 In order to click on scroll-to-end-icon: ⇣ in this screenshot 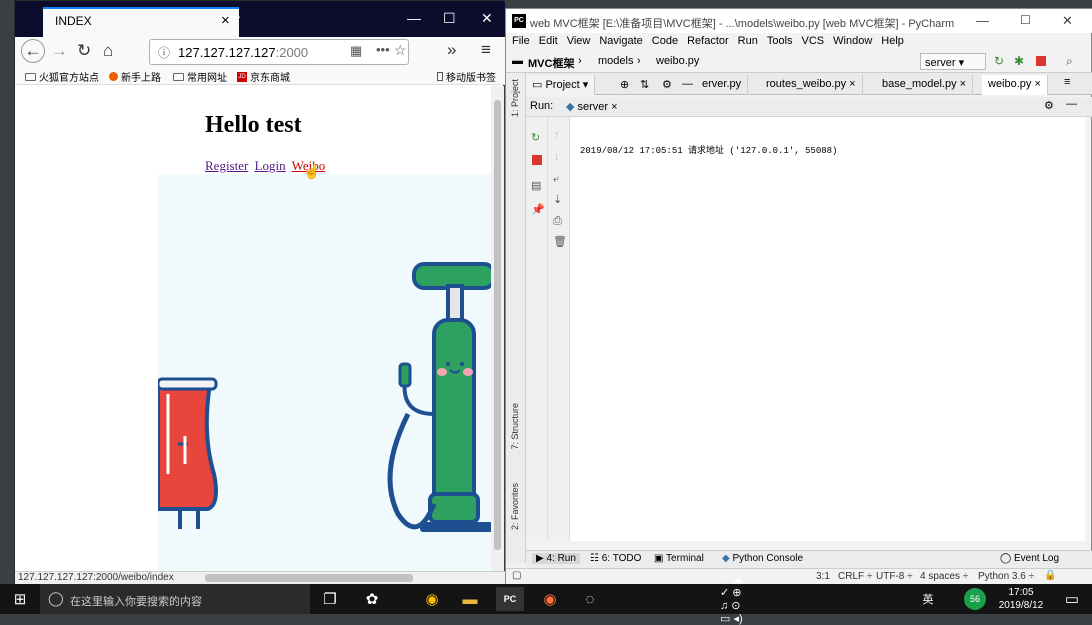, I will do `click(557, 199)`.